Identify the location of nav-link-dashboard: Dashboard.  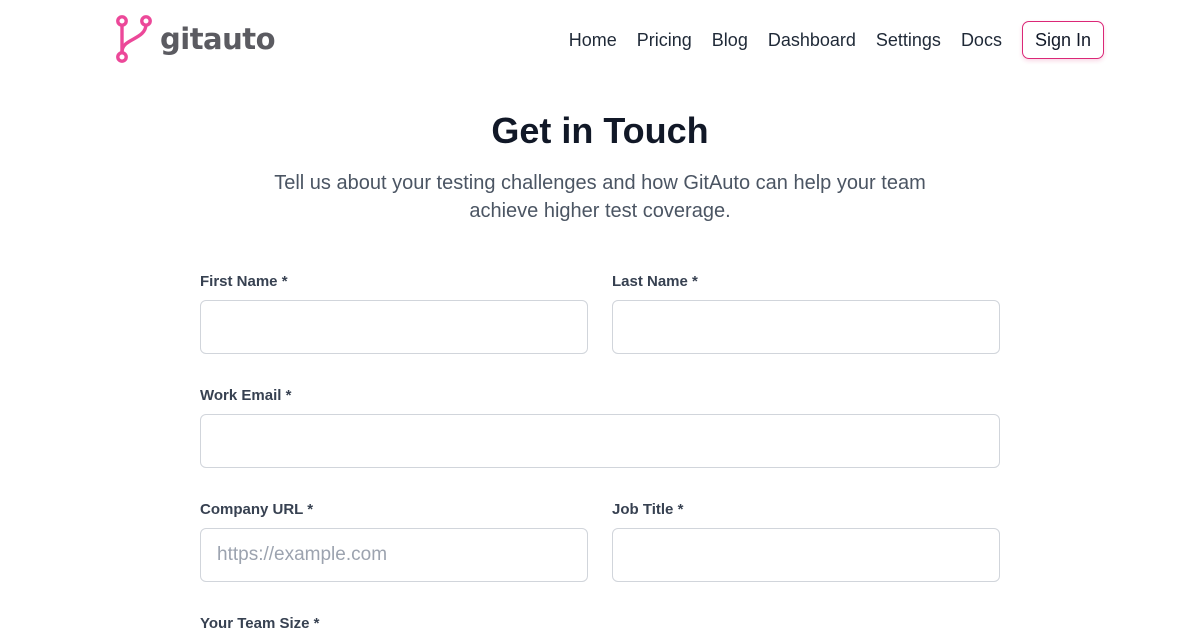
(812, 40).